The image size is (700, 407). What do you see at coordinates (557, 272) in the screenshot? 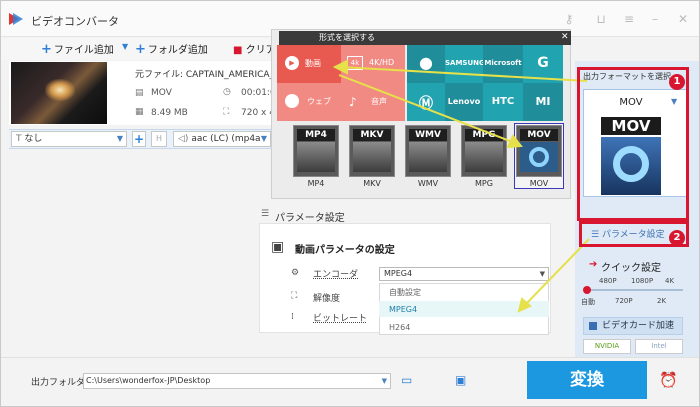
I see `annotation-arrow-to-encoder` at bounding box center [557, 272].